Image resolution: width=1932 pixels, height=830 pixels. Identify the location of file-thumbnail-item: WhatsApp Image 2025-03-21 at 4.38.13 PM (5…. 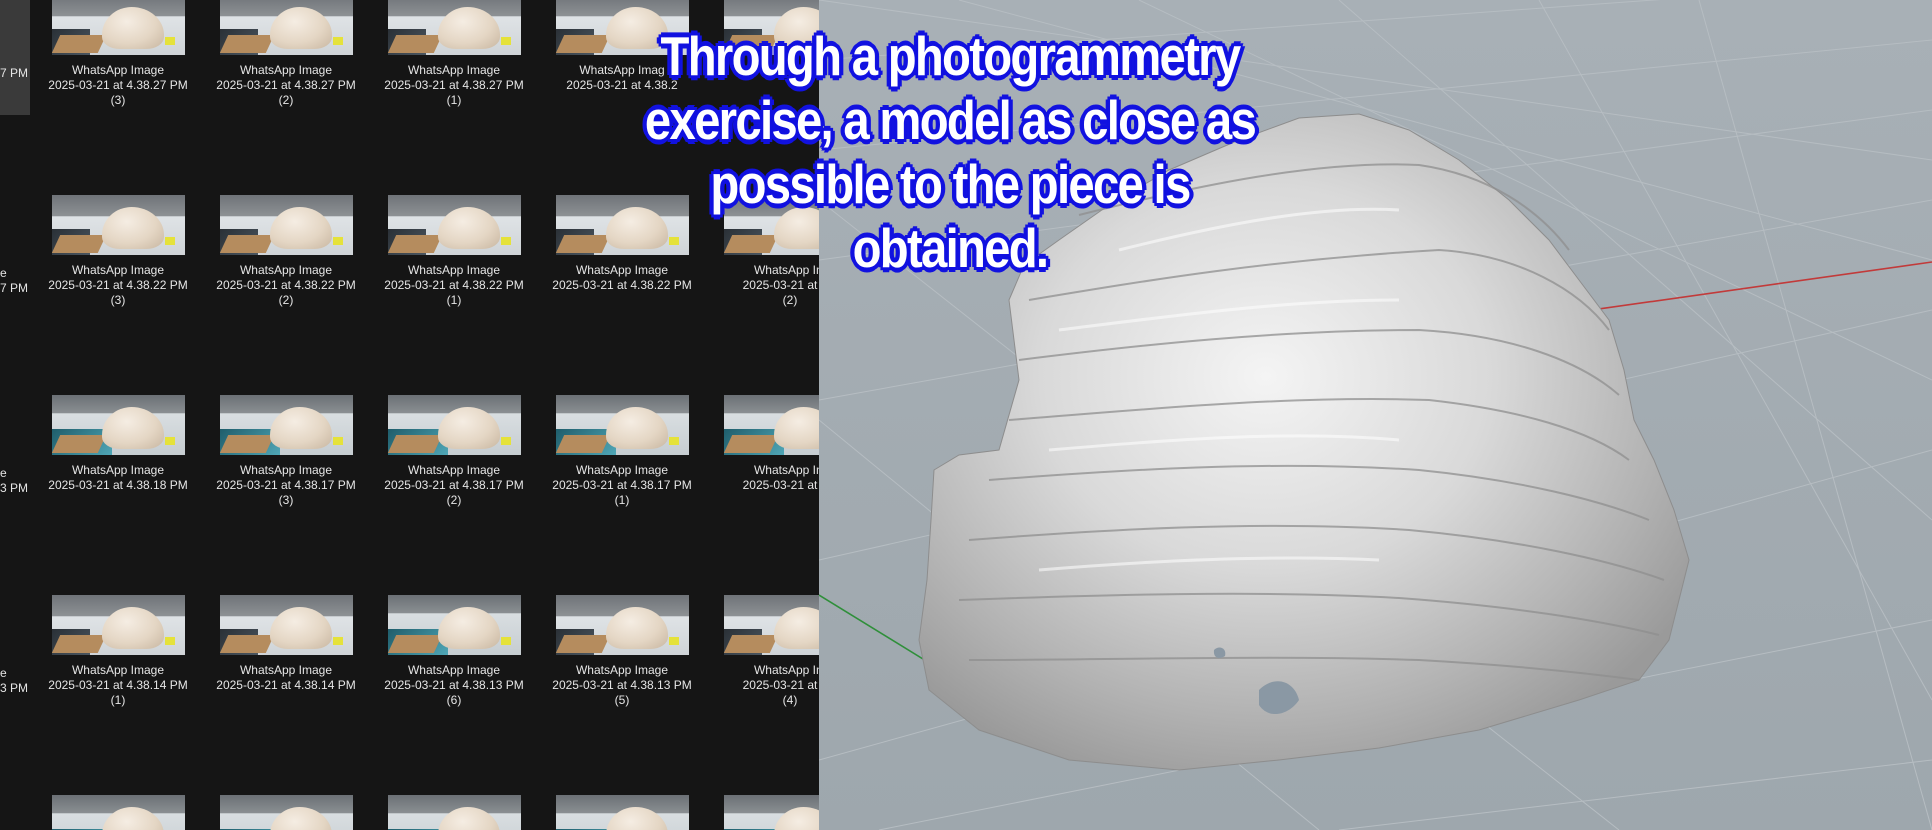
(622, 651).